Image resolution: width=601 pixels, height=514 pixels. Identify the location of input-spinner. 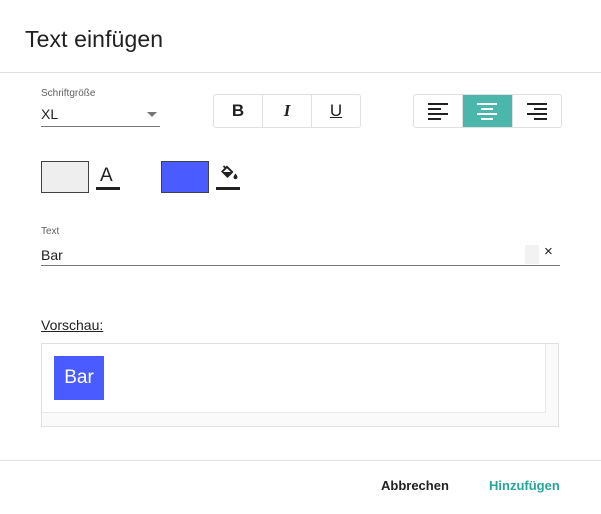
(532, 254).